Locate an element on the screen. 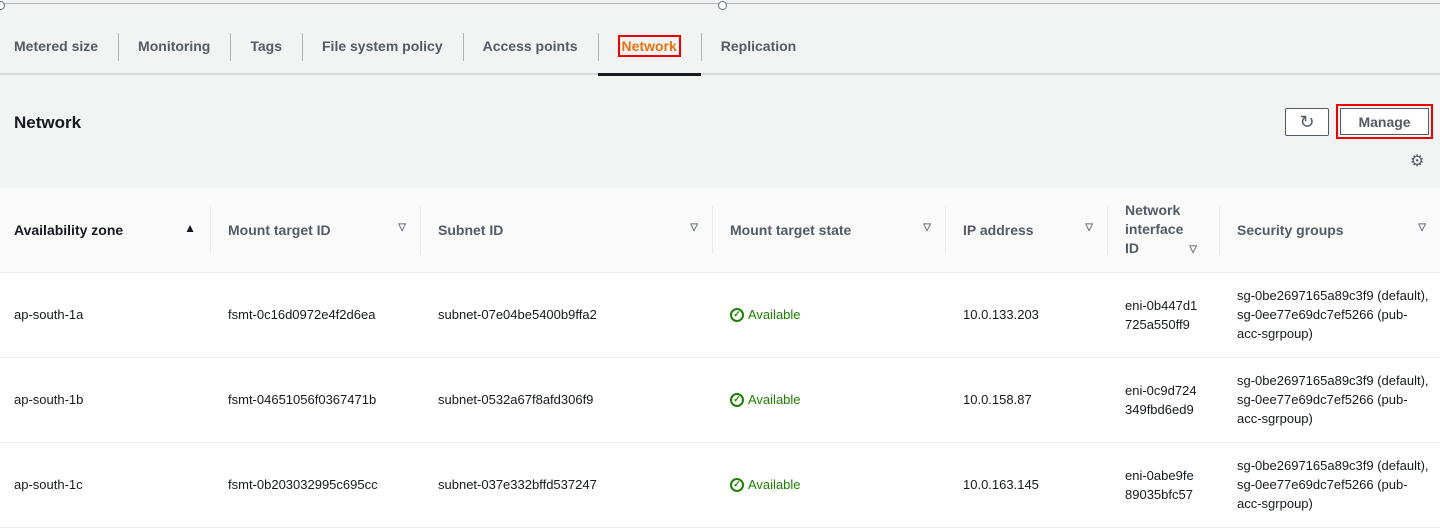 The height and width of the screenshot is (528, 1440). column-header-mount-target-id: Mount target ID ▽ is located at coordinates (315, 230).